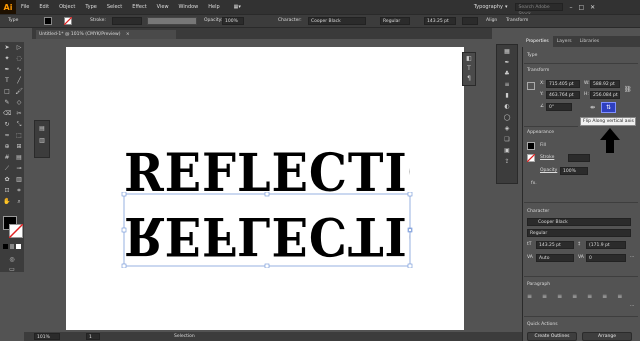 The width and height of the screenshot is (640, 341). What do you see at coordinates (395, 21) in the screenshot?
I see `font-style-select: Regular` at bounding box center [395, 21].